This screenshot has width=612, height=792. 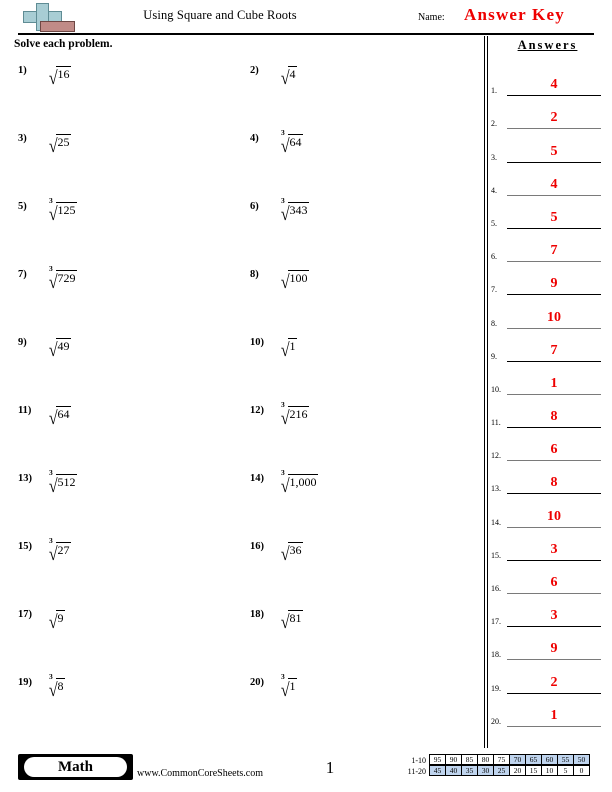 What do you see at coordinates (437, 759) in the screenshot?
I see `score-grid-cell: 95` at bounding box center [437, 759].